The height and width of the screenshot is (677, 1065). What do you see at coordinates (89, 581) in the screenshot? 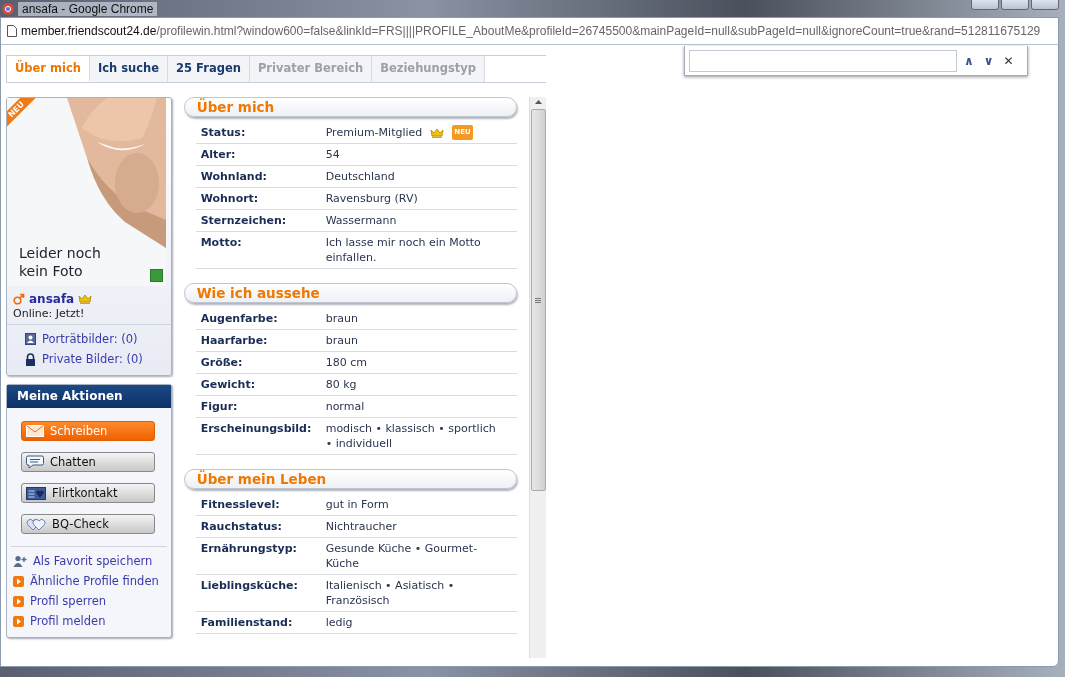
I see `action-link: Ähnliche Profile finden` at bounding box center [89, 581].